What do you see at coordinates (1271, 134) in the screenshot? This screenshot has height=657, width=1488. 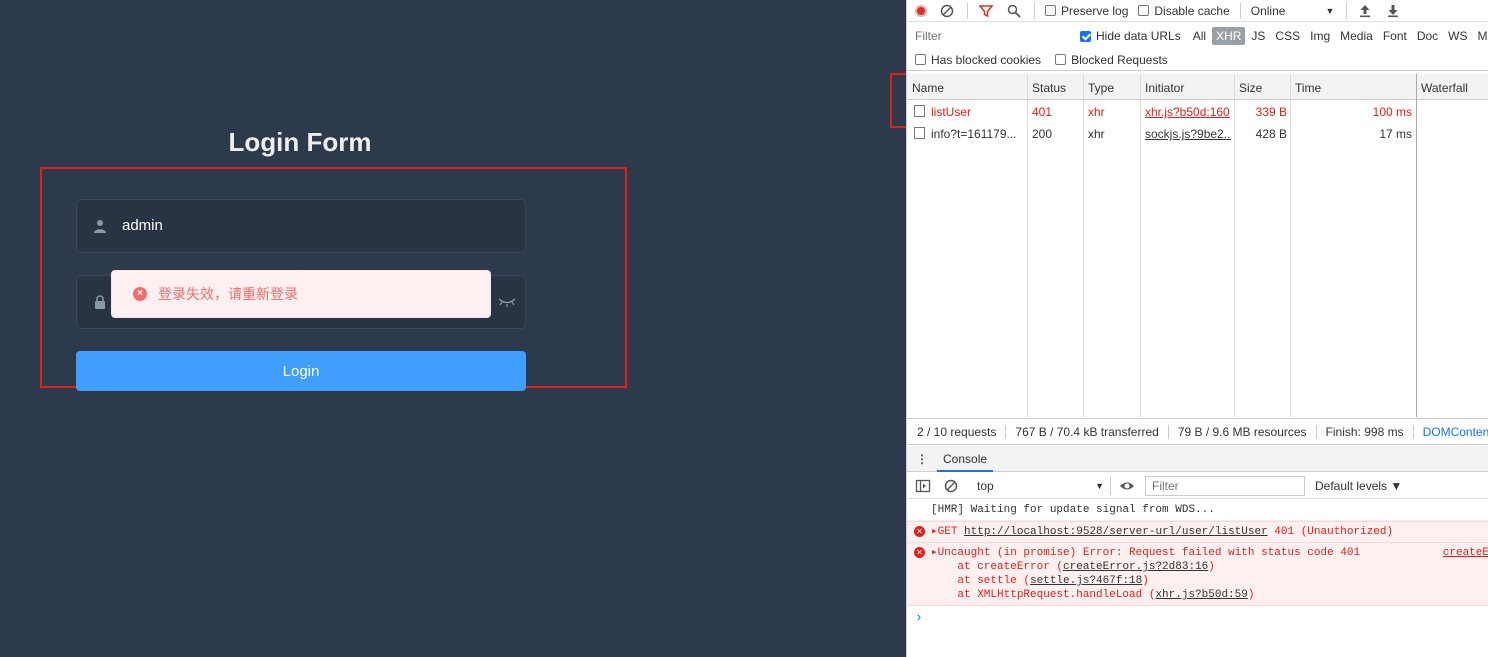 I see `request-size: 428 B` at bounding box center [1271, 134].